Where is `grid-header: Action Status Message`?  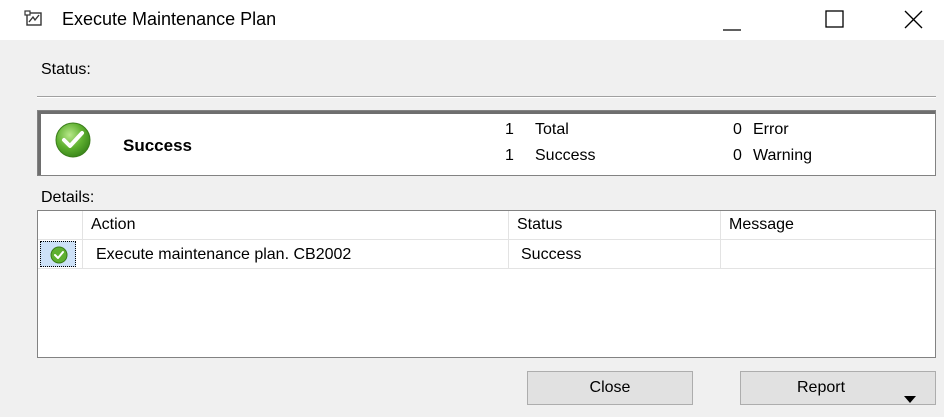
grid-header: Action Status Message is located at coordinates (486, 225).